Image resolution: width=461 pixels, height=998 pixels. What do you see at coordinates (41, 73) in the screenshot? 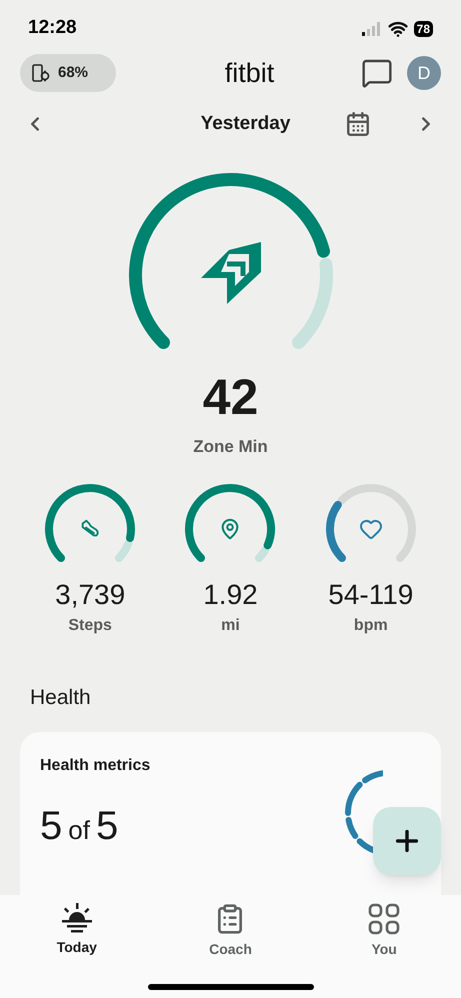
I see `phone-watch-icon` at bounding box center [41, 73].